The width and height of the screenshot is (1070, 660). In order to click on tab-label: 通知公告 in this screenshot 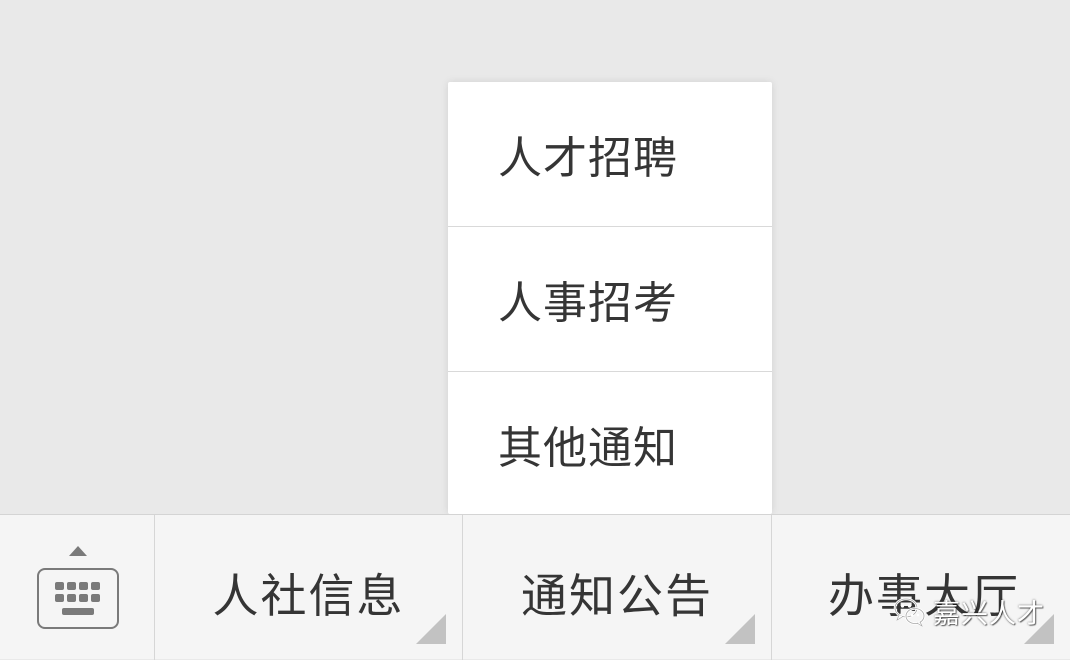, I will do `click(617, 595)`.